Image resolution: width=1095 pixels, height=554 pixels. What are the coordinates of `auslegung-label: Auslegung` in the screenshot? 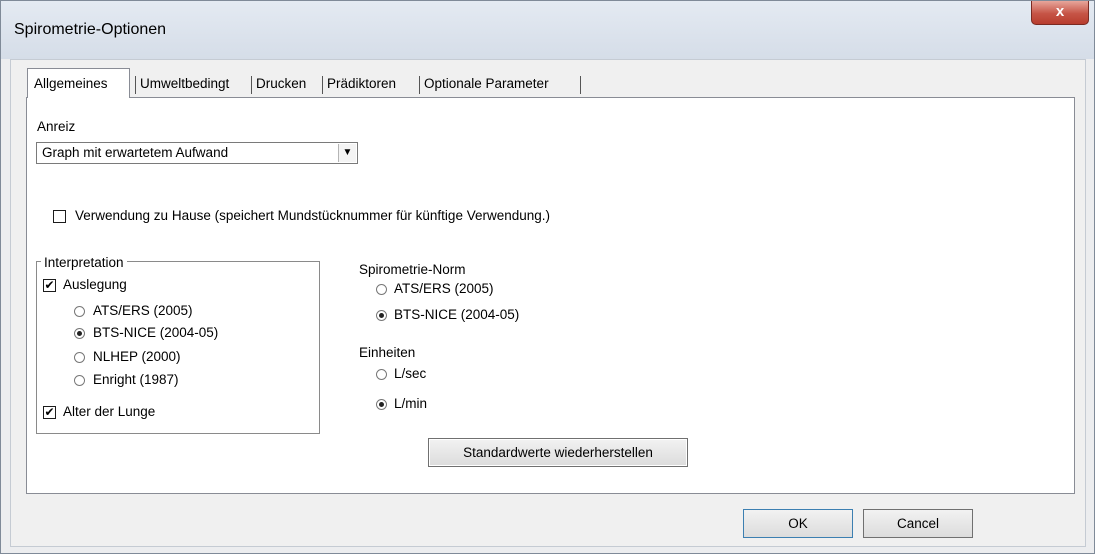 It's located at (95, 284).